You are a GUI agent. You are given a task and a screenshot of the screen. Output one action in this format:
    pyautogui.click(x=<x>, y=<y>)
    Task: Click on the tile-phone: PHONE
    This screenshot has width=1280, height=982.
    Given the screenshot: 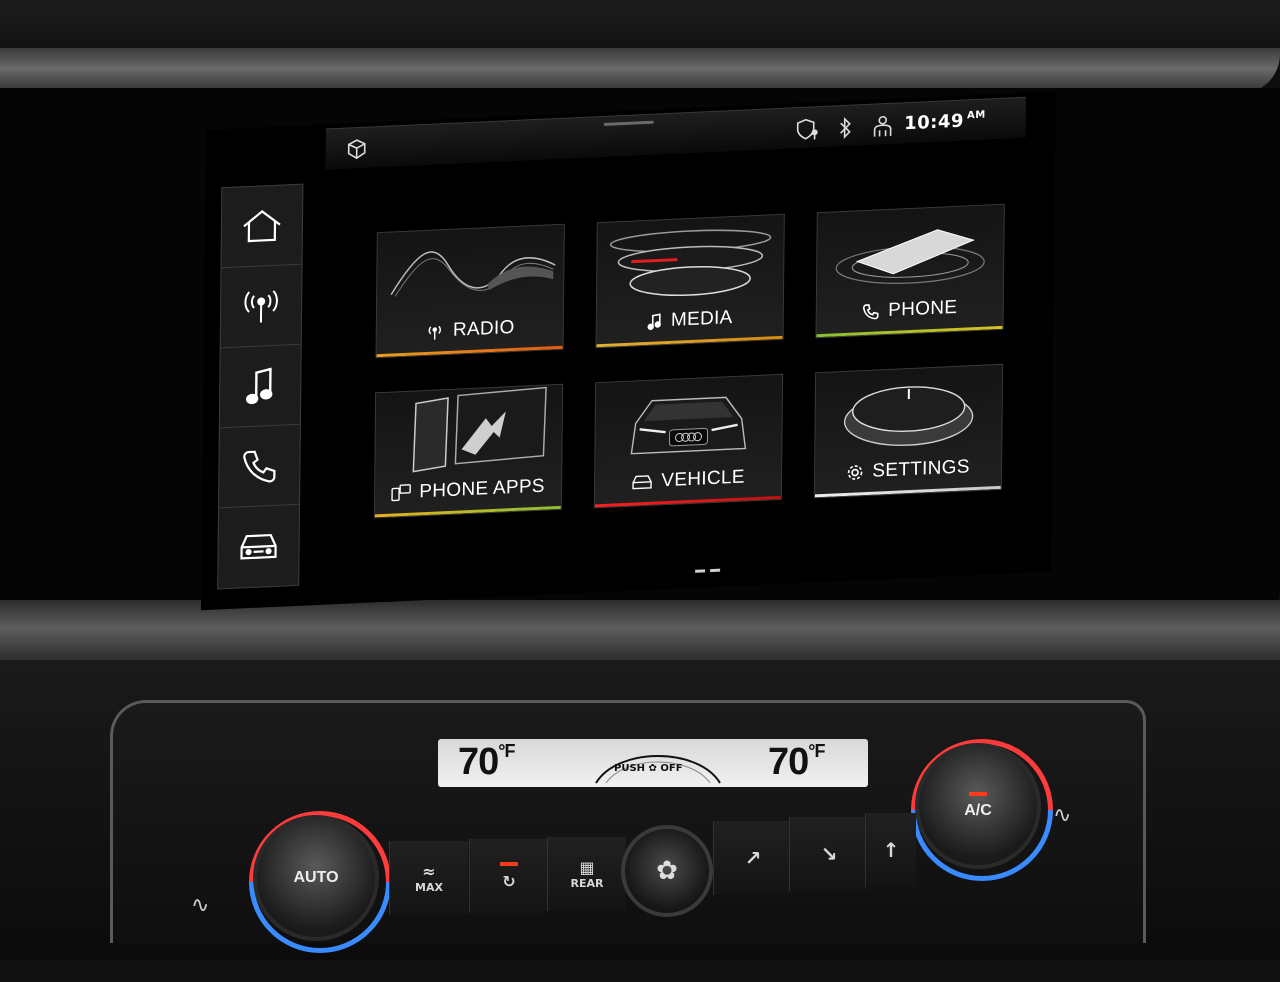 What is the action you would take?
    pyautogui.click(x=910, y=271)
    